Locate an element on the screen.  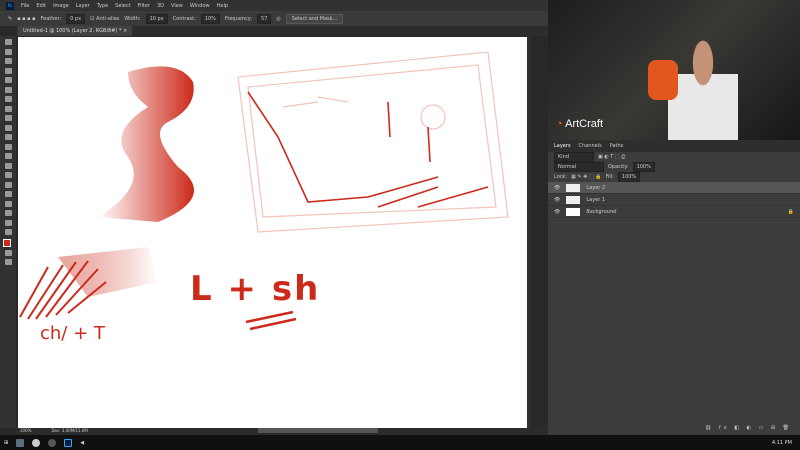
document-tab-title: Untitled-1 @ 100% (Layer 2, RGB/8#) * is located at coordinates (72, 31).